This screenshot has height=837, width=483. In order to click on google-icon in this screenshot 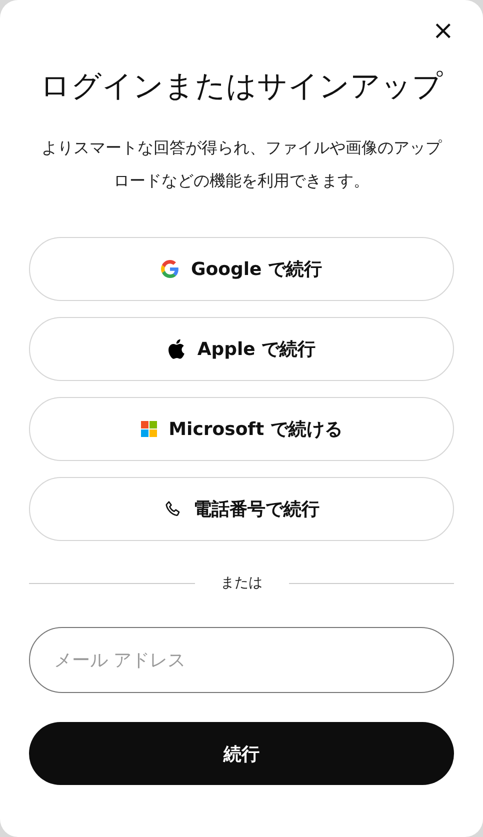, I will do `click(169, 269)`.